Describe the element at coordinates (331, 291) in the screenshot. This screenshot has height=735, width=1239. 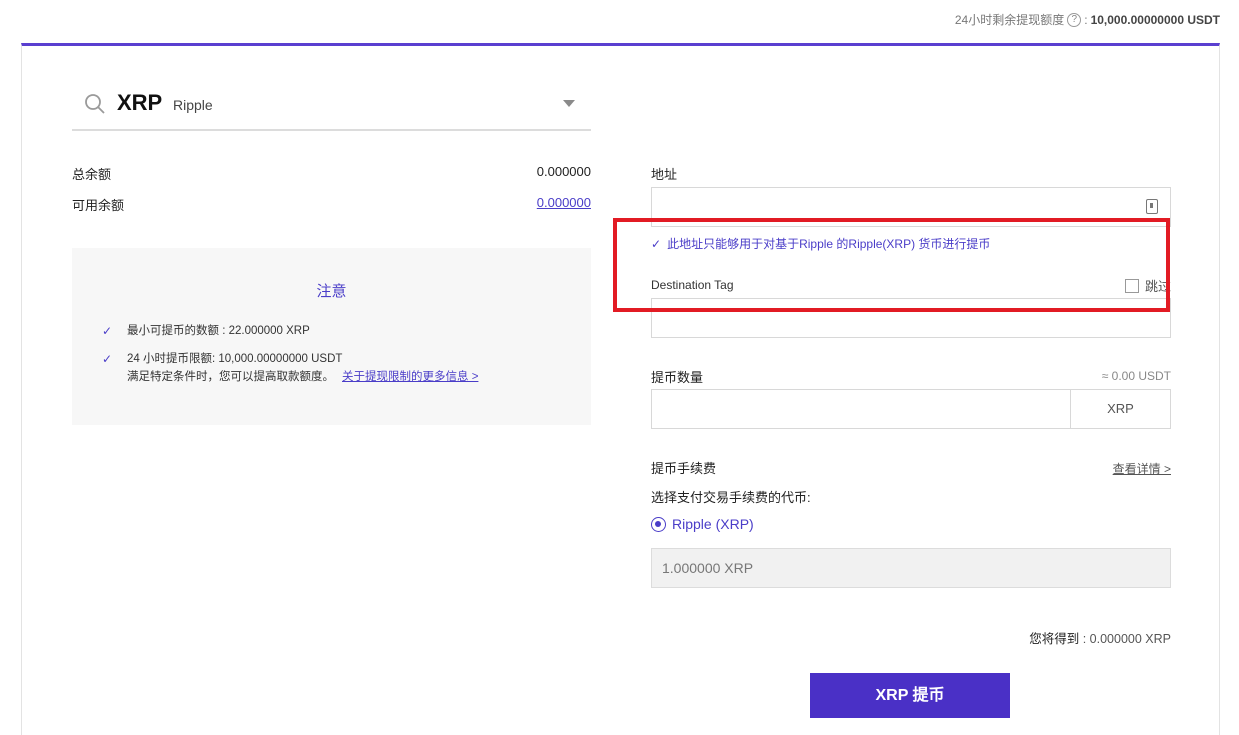
I see `notice-title: 注意` at that location.